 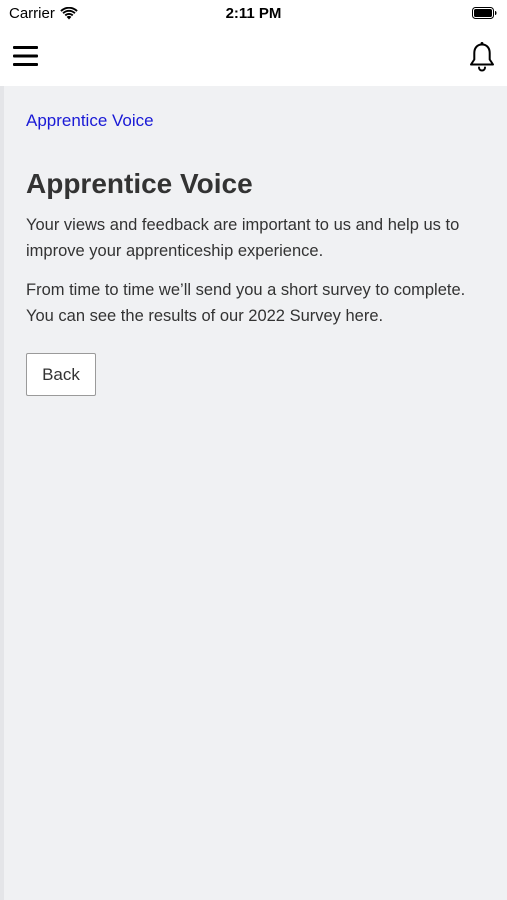 What do you see at coordinates (253, 58) in the screenshot?
I see `app-header` at bounding box center [253, 58].